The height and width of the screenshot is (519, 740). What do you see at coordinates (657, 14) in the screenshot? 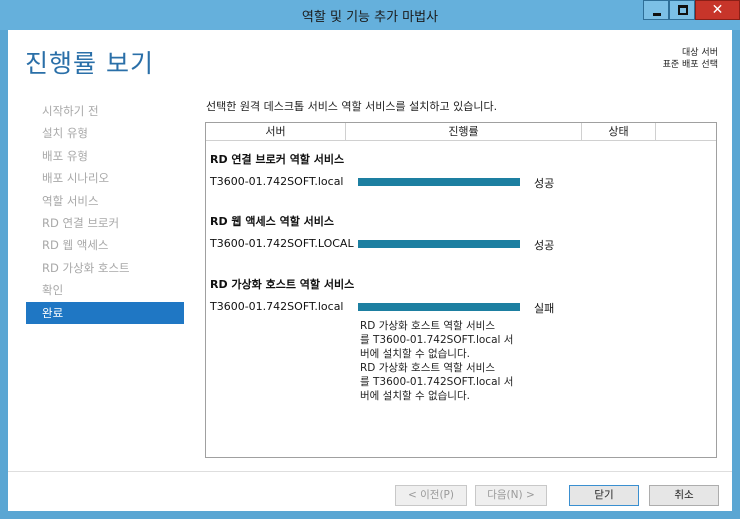
I see `minimize-icon` at bounding box center [657, 14].